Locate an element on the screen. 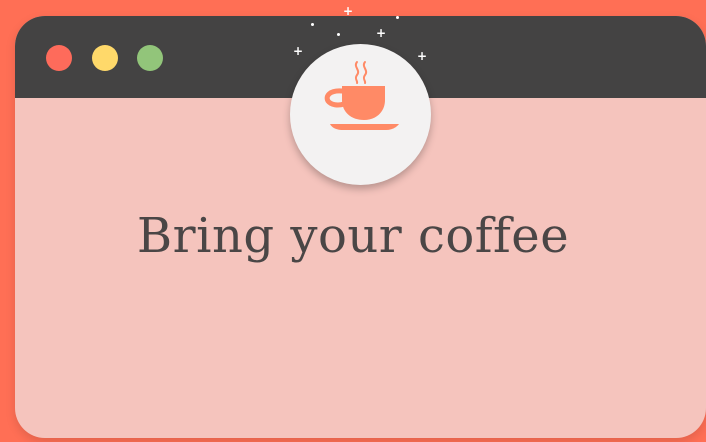 Image resolution: width=706 pixels, height=442 pixels. coffee-badge is located at coordinates (360, 114).